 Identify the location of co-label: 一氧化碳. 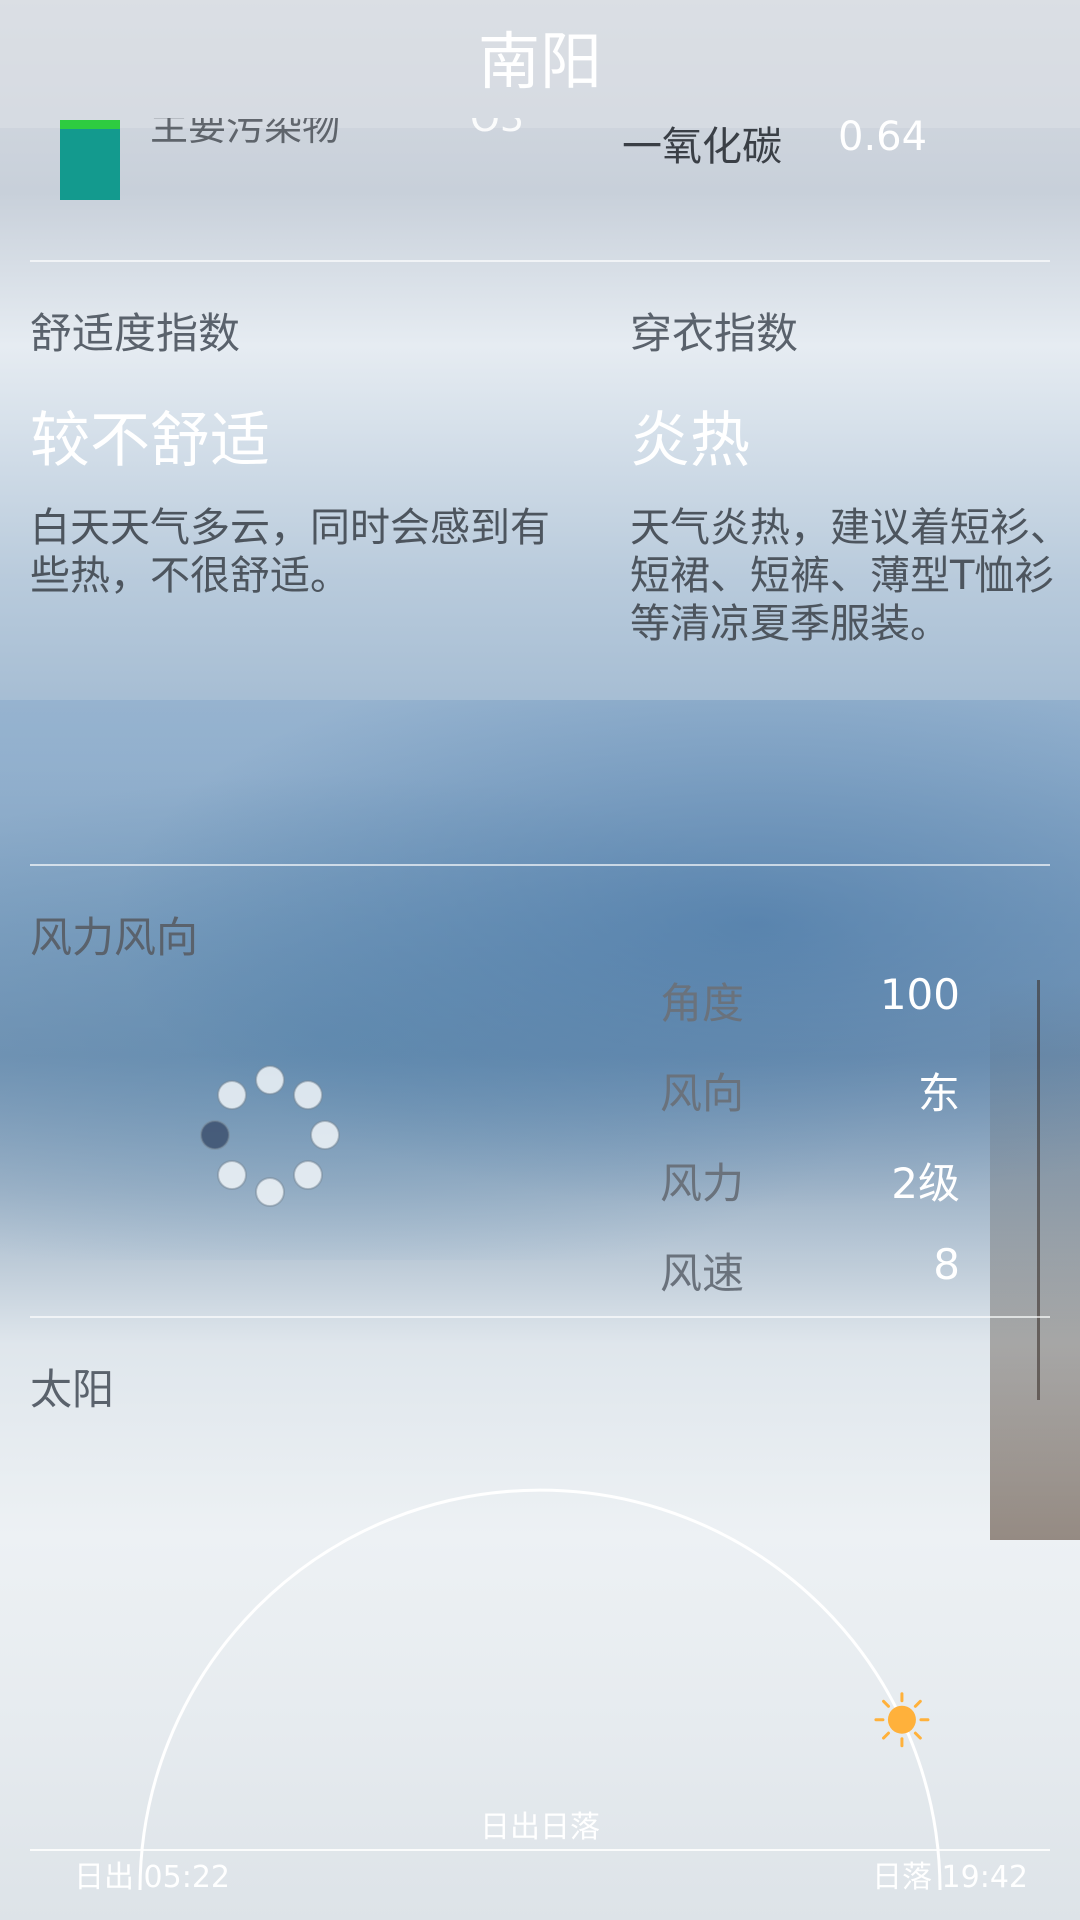
(702, 147).